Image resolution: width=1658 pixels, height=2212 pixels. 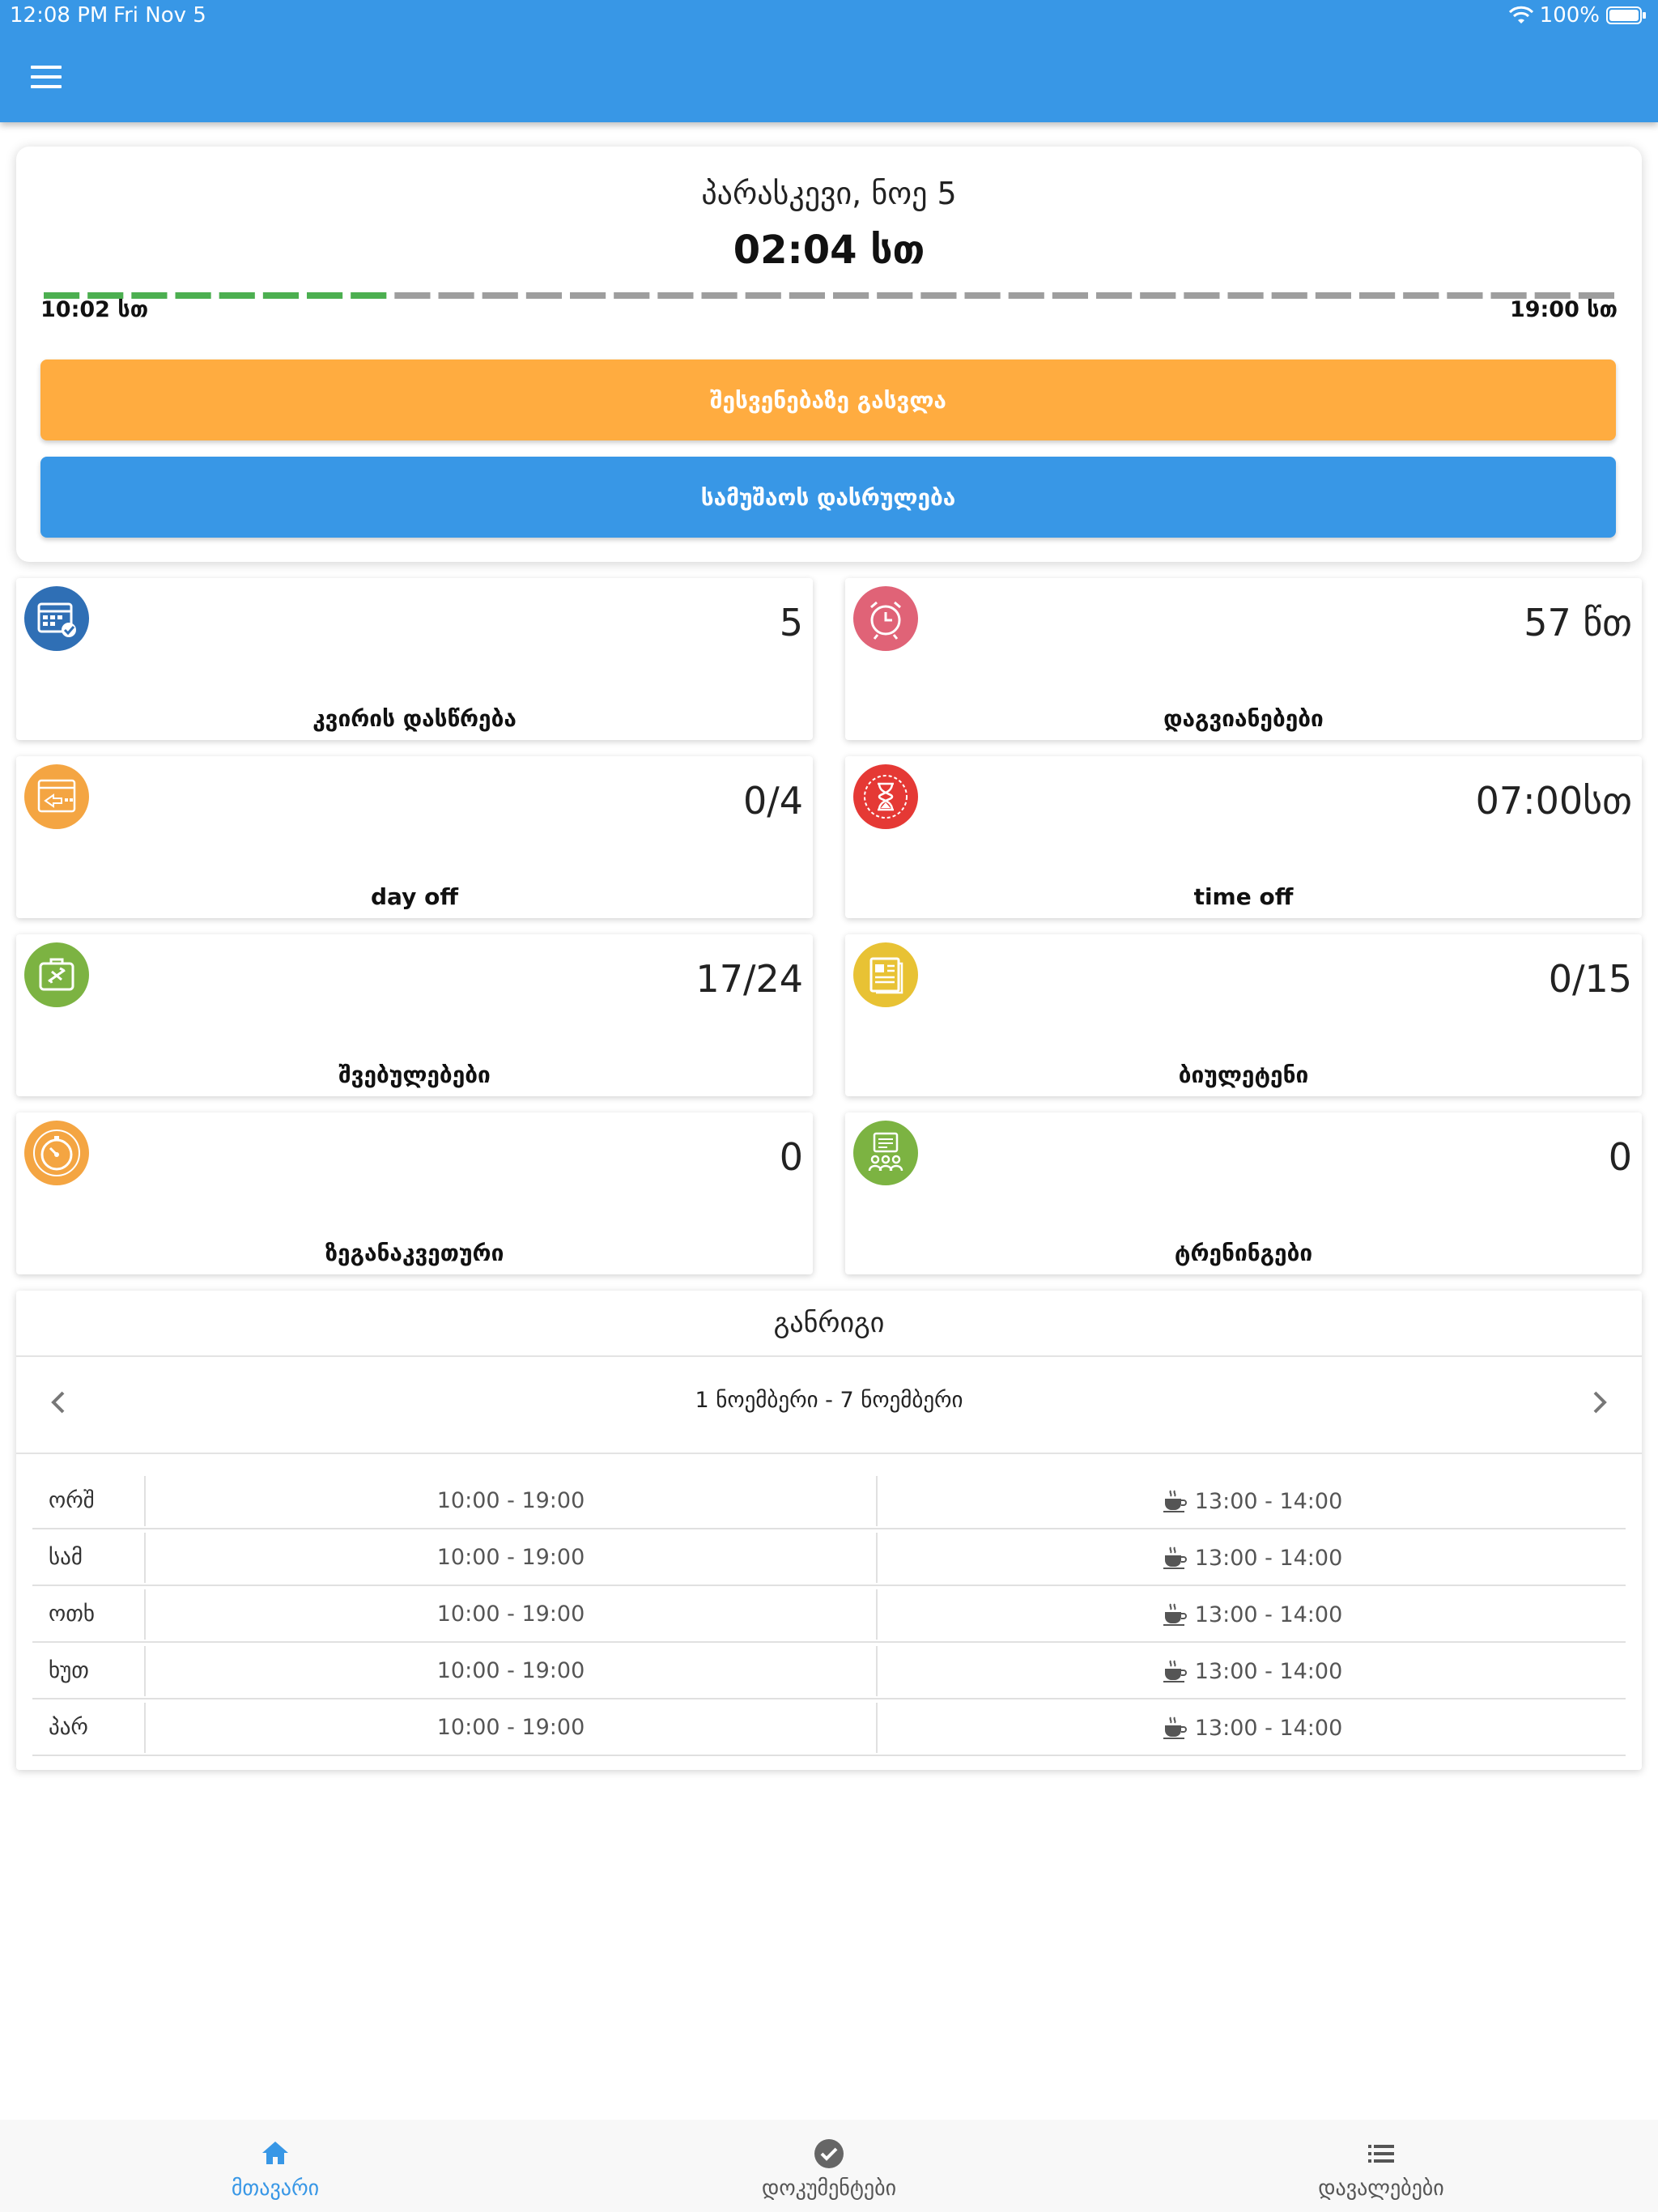 What do you see at coordinates (414, 896) in the screenshot?
I see `stat-label: day off` at bounding box center [414, 896].